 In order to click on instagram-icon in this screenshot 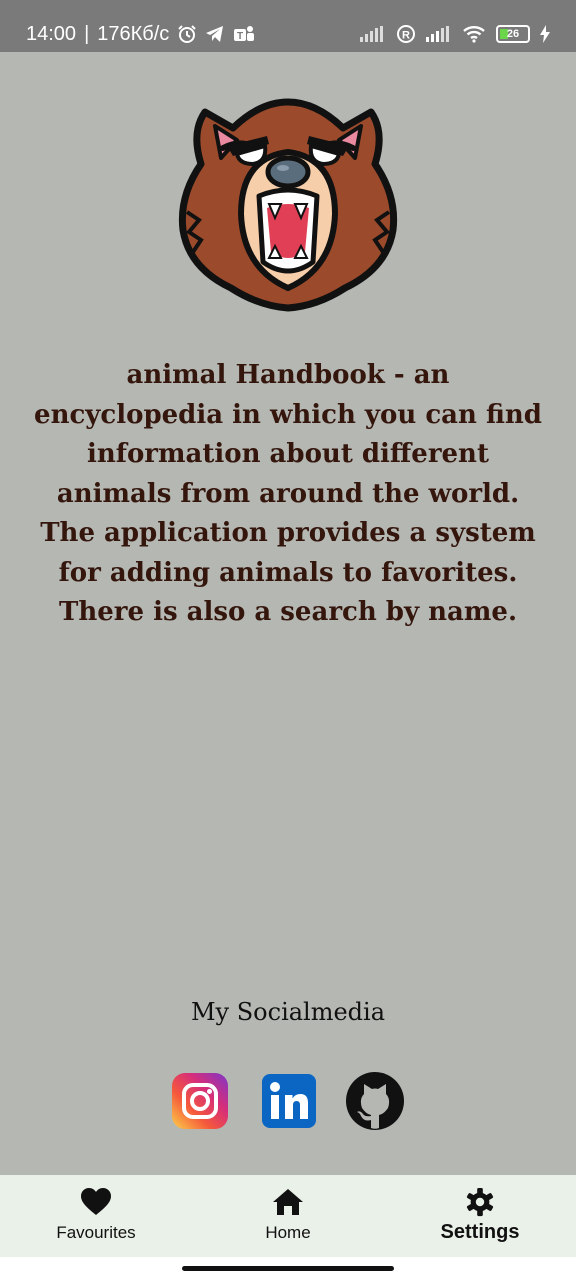, I will do `click(200, 1101)`.